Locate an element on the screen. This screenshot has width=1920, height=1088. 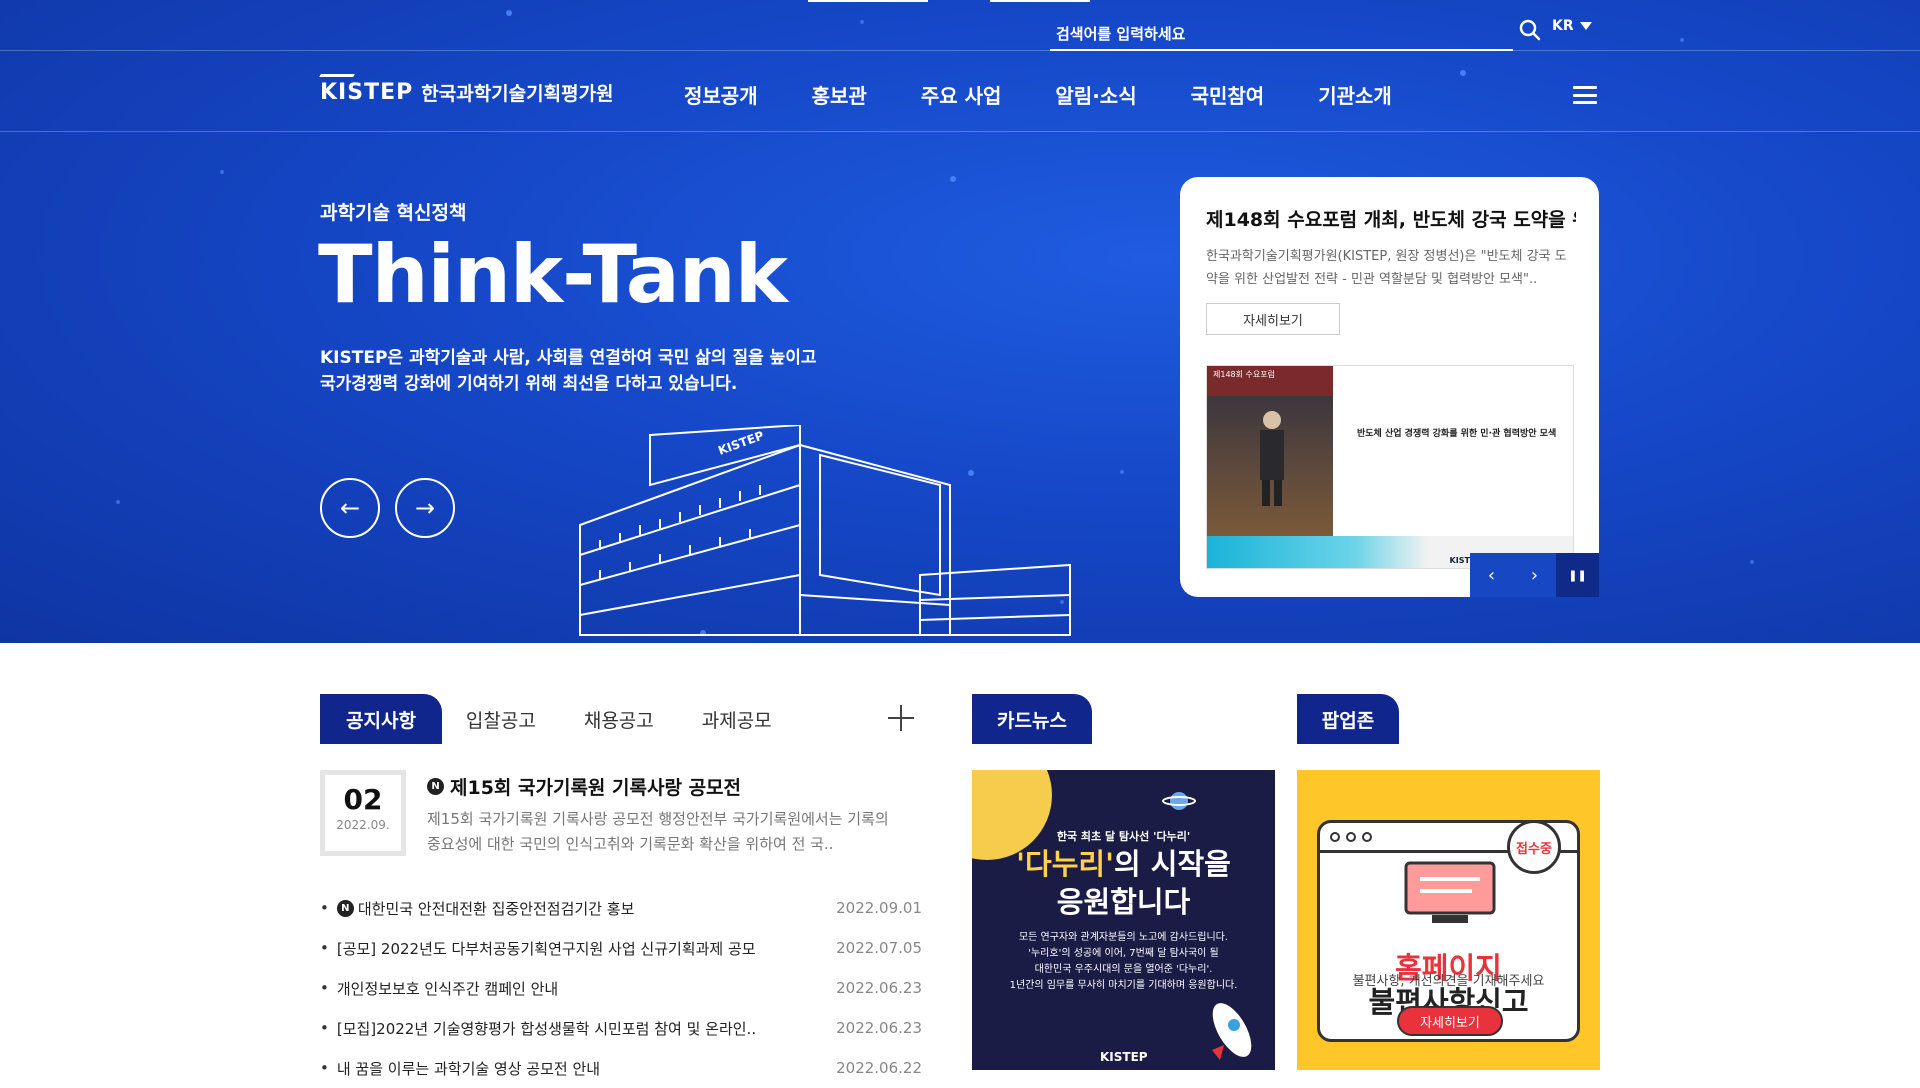
more-plus-icon is located at coordinates (901, 718).